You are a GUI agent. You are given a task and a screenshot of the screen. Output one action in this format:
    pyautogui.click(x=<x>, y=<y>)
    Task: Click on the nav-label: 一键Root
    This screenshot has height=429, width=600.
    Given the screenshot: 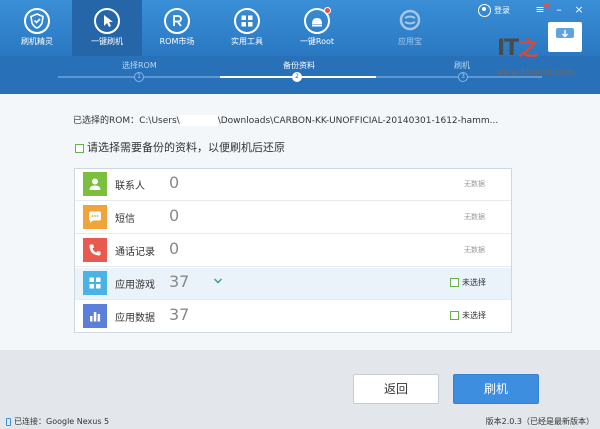 What is the action you would take?
    pyautogui.click(x=317, y=41)
    